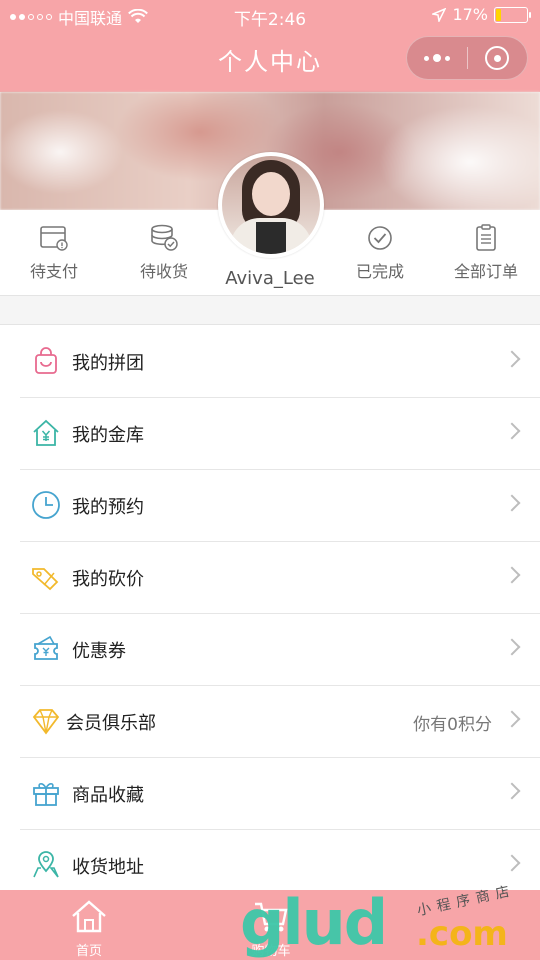 The width and height of the screenshot is (540, 960). What do you see at coordinates (45, 579) in the screenshot?
I see `price-tag-icon` at bounding box center [45, 579].